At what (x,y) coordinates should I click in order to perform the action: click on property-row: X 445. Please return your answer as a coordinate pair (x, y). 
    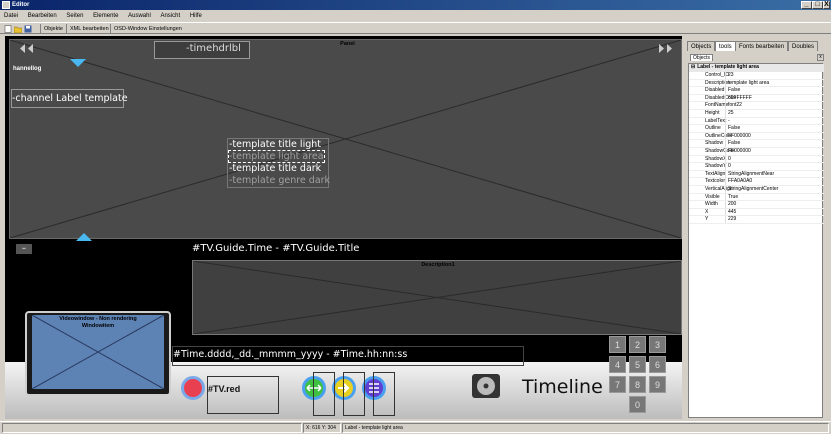
    Looking at the image, I should click on (756, 212).